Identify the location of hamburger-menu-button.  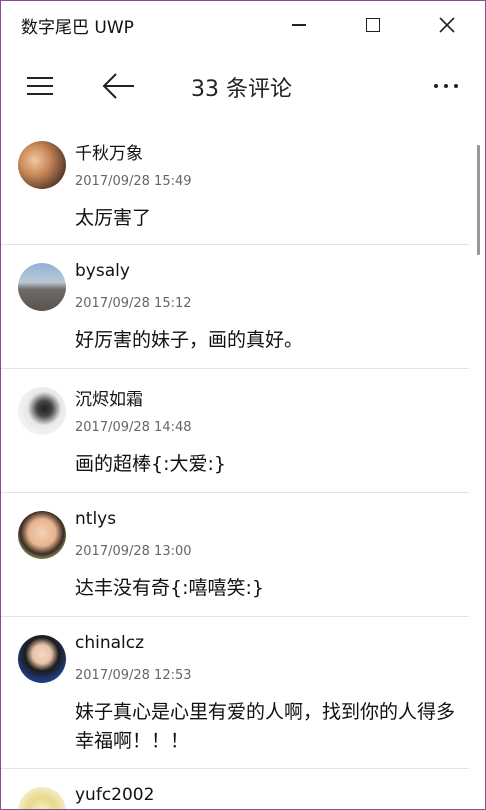
(41, 86).